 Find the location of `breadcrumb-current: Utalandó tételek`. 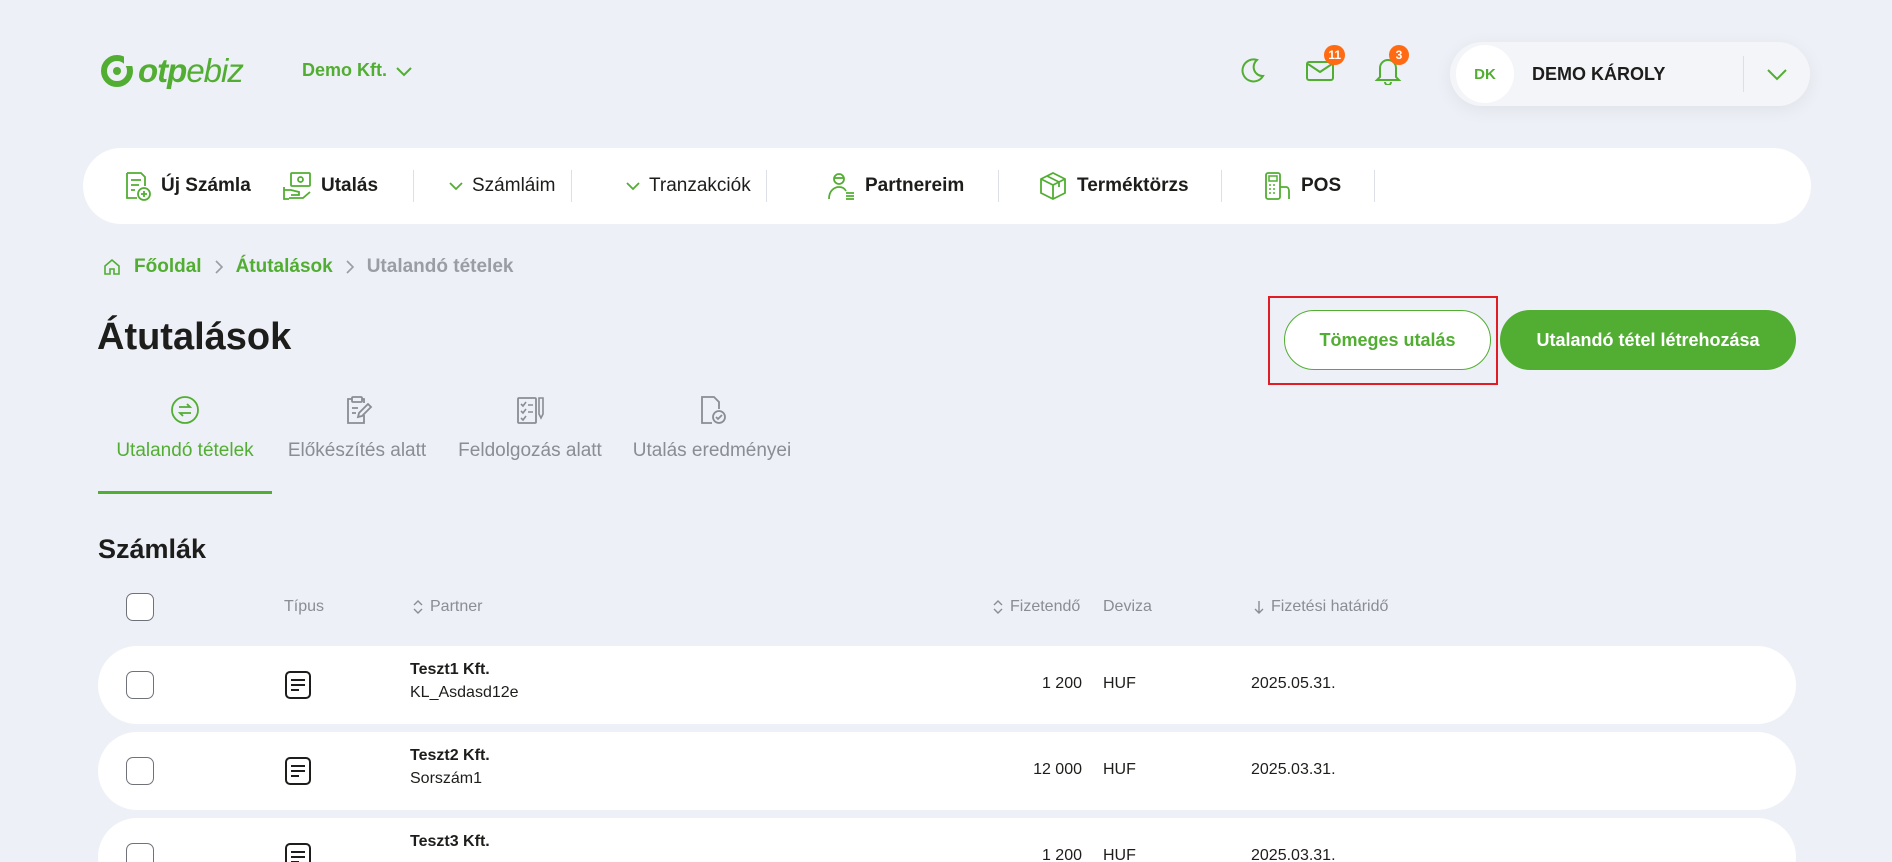

breadcrumb-current: Utalandó tételek is located at coordinates (440, 266).